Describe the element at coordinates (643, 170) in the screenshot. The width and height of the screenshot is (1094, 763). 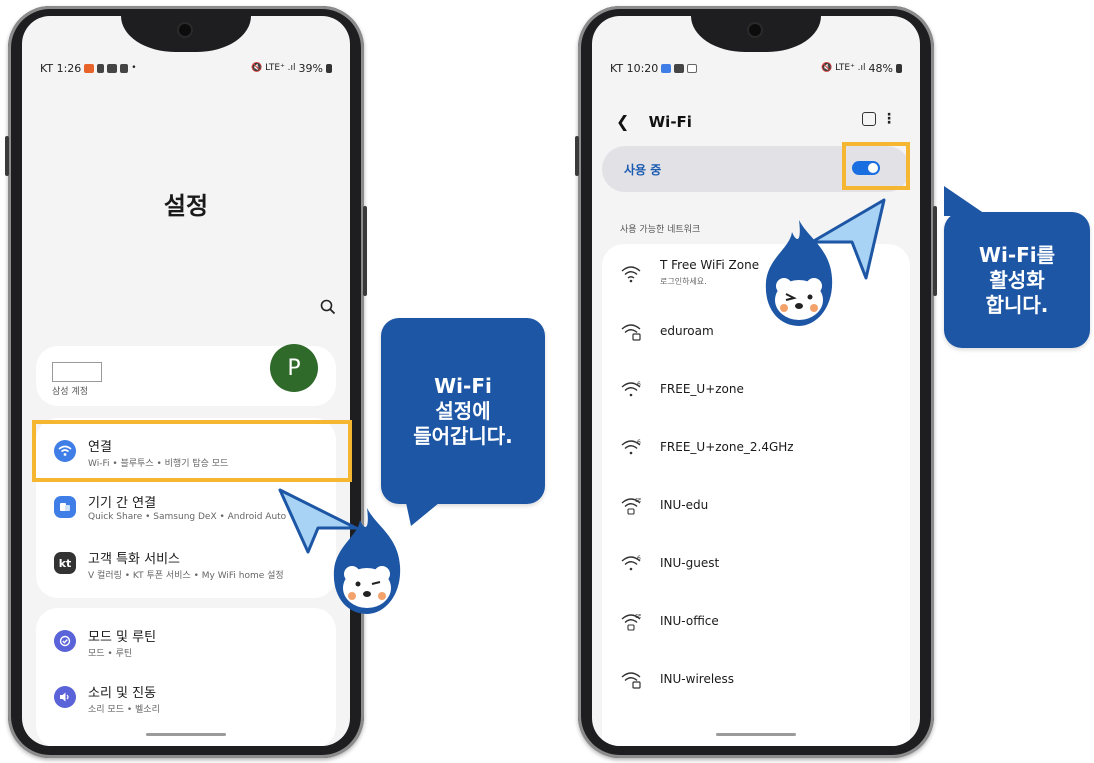
I see `toggle-label: 사용 중` at that location.